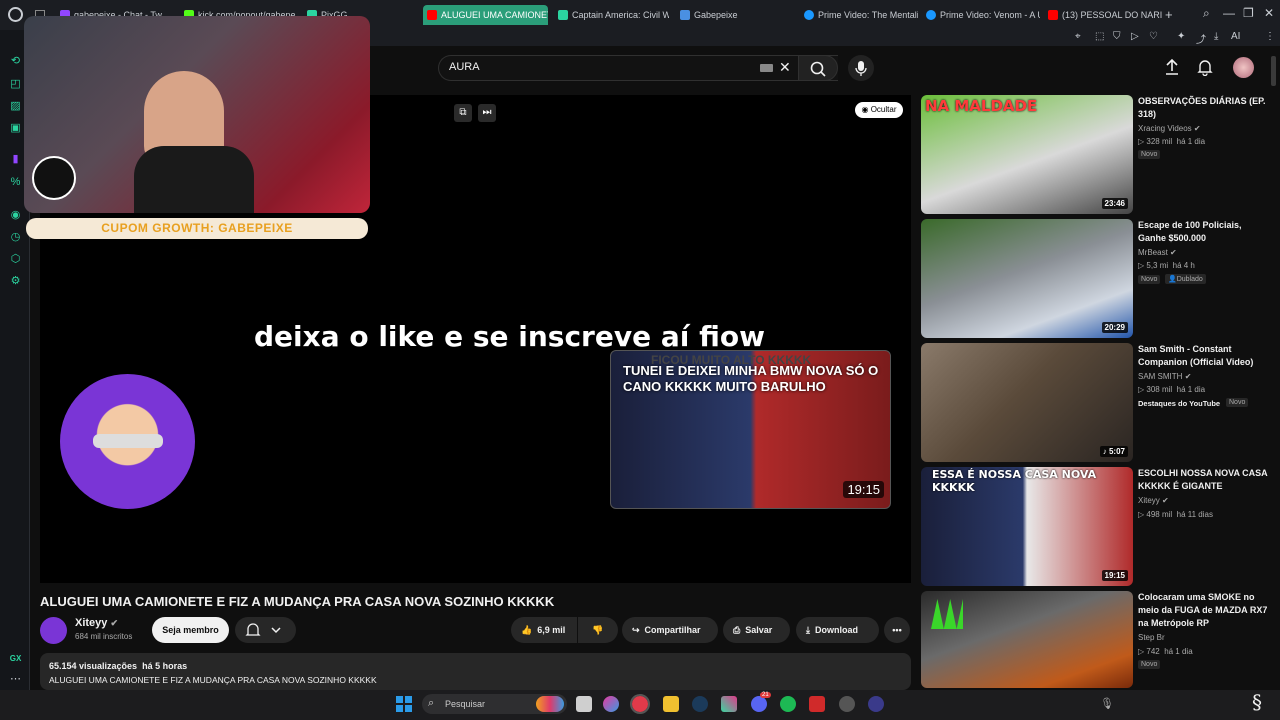 The height and width of the screenshot is (720, 1280). I want to click on notifications-button, so click(1205, 67).